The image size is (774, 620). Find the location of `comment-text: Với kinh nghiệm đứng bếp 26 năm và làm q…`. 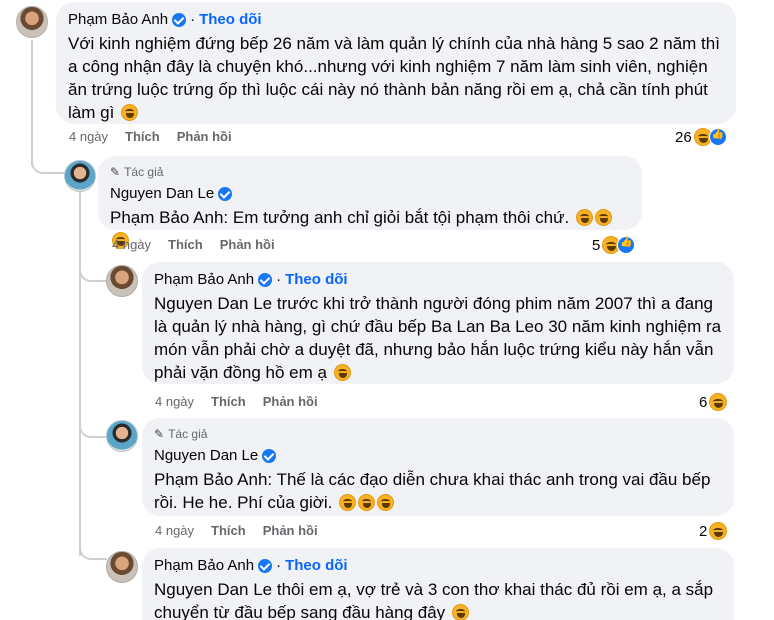

comment-text: Với kinh nghiệm đứng bếp 26 năm và làm q… is located at coordinates (394, 78).